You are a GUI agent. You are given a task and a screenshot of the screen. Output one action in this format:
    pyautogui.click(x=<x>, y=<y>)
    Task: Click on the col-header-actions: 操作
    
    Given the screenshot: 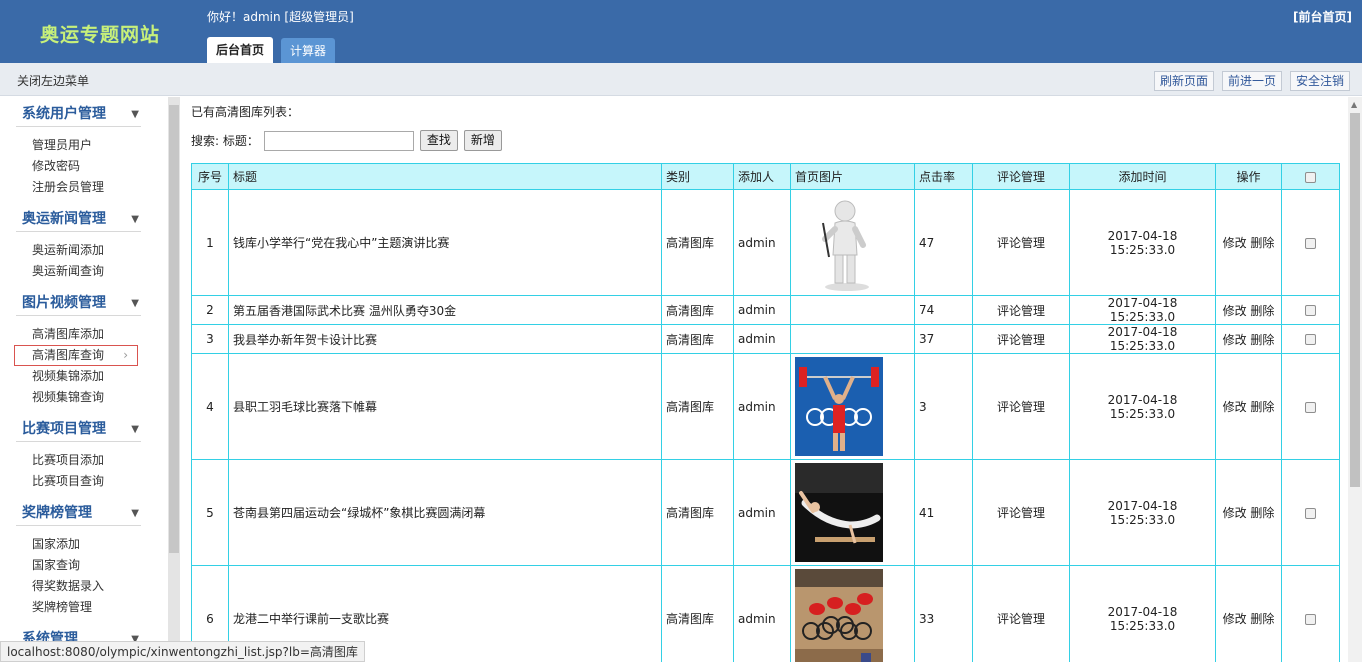 What is the action you would take?
    pyautogui.click(x=1248, y=176)
    